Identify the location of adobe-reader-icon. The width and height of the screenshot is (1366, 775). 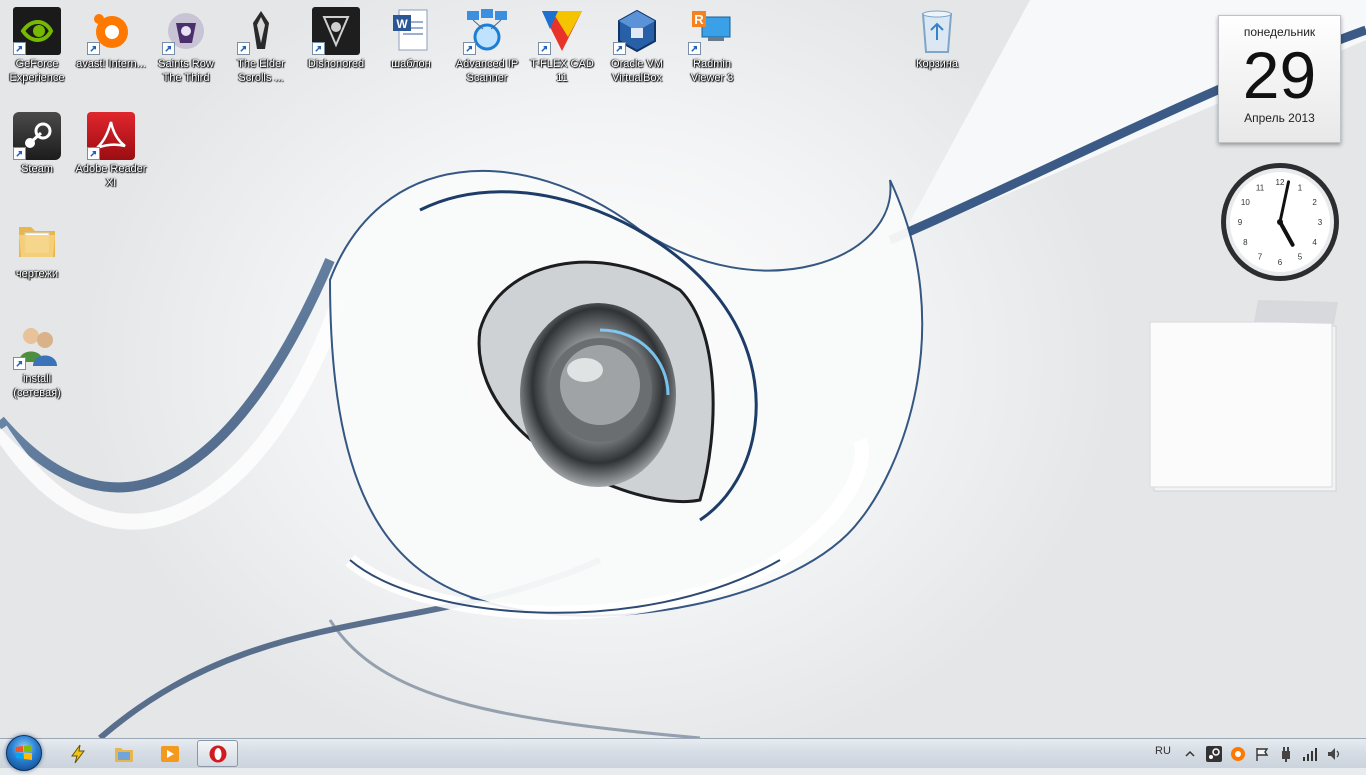
(111, 136).